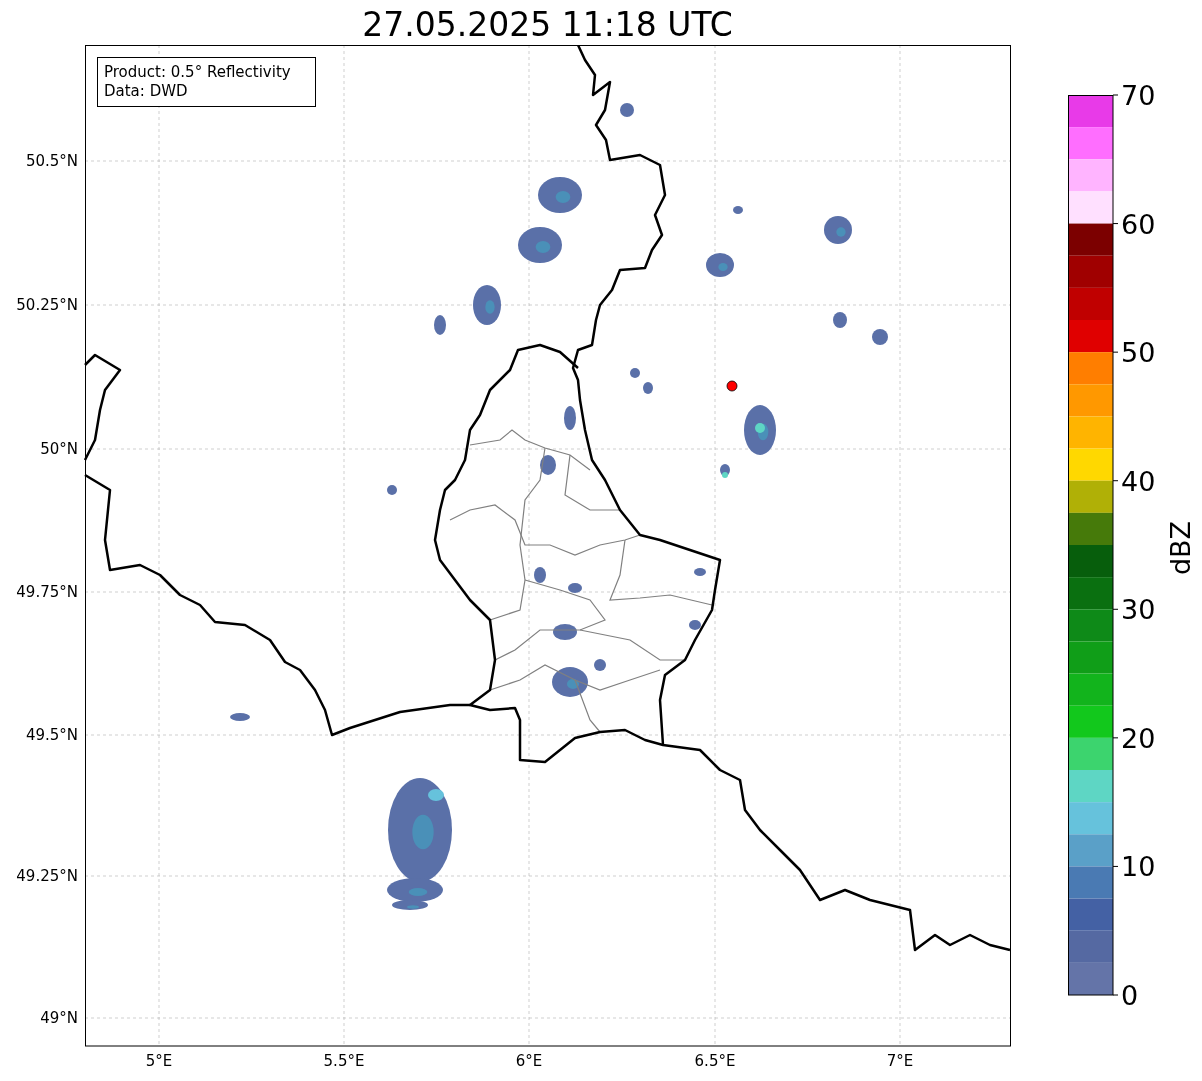 Image resolution: width=1202 pixels, height=1081 pixels. I want to click on info-text: Data: DWD, so click(146, 91).